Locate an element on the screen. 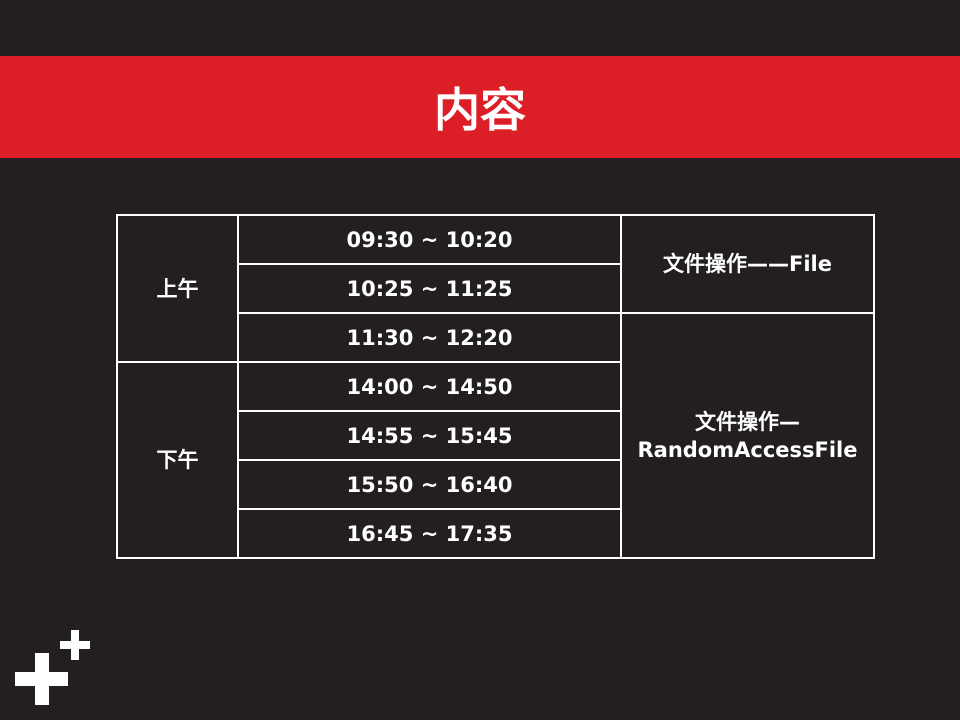 This screenshot has width=960, height=720. topic-file: 文件操作——File is located at coordinates (747, 264).